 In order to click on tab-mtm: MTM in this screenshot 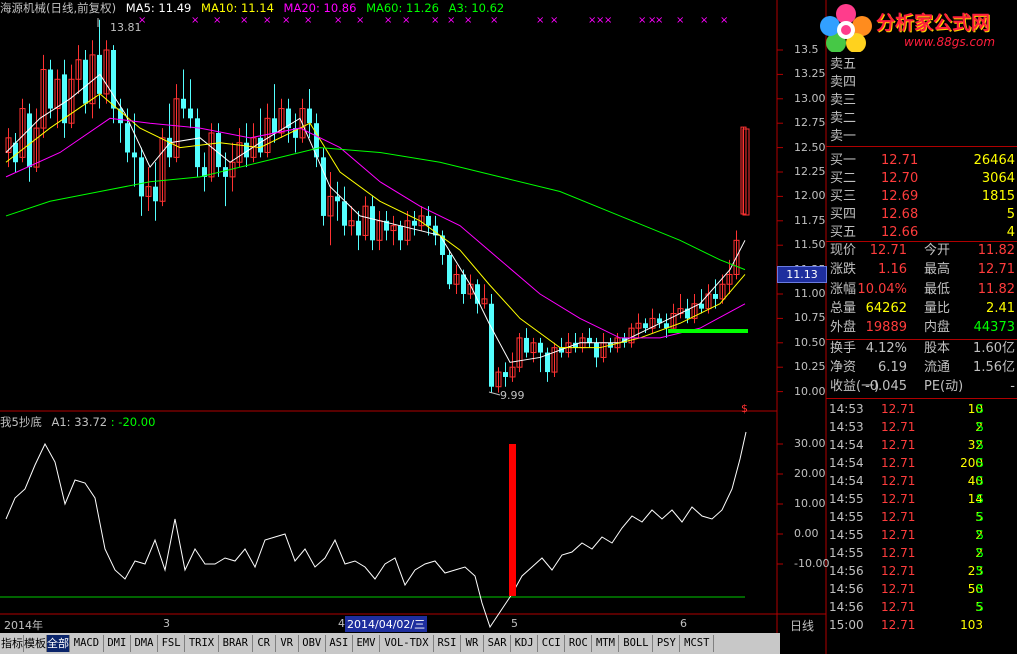, I will do `click(606, 643)`.